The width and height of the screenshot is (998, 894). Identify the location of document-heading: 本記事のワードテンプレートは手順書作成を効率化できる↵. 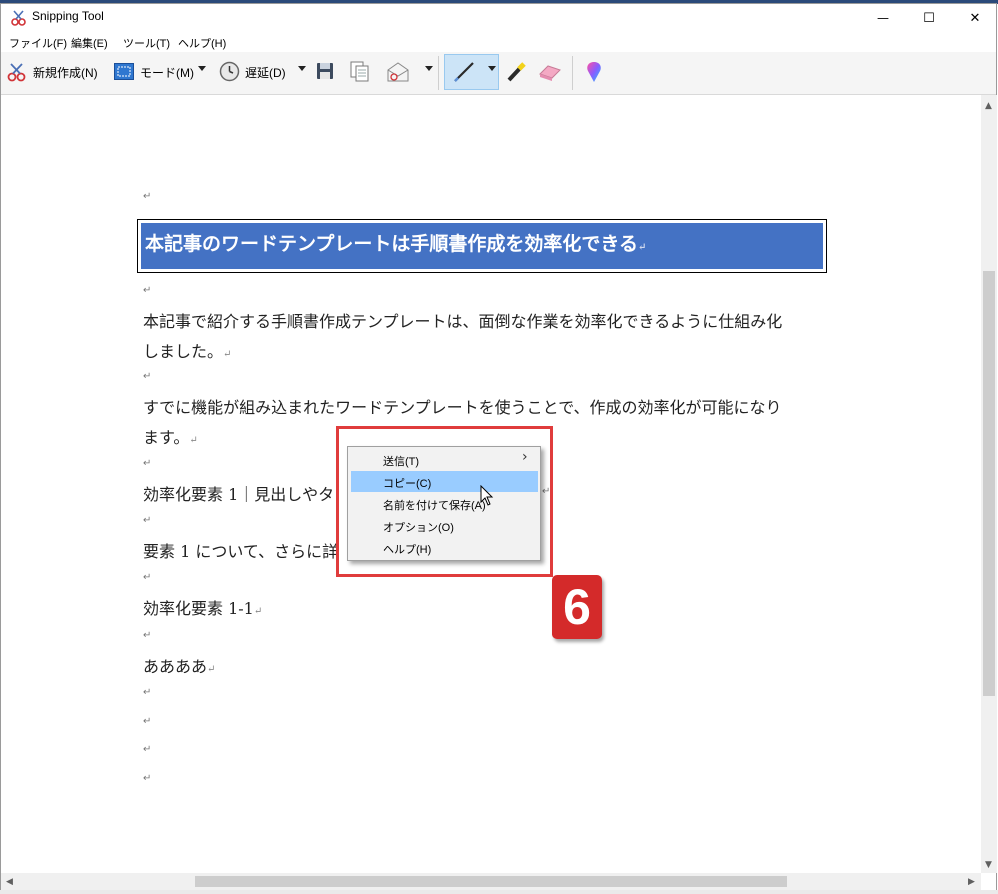
(482, 246).